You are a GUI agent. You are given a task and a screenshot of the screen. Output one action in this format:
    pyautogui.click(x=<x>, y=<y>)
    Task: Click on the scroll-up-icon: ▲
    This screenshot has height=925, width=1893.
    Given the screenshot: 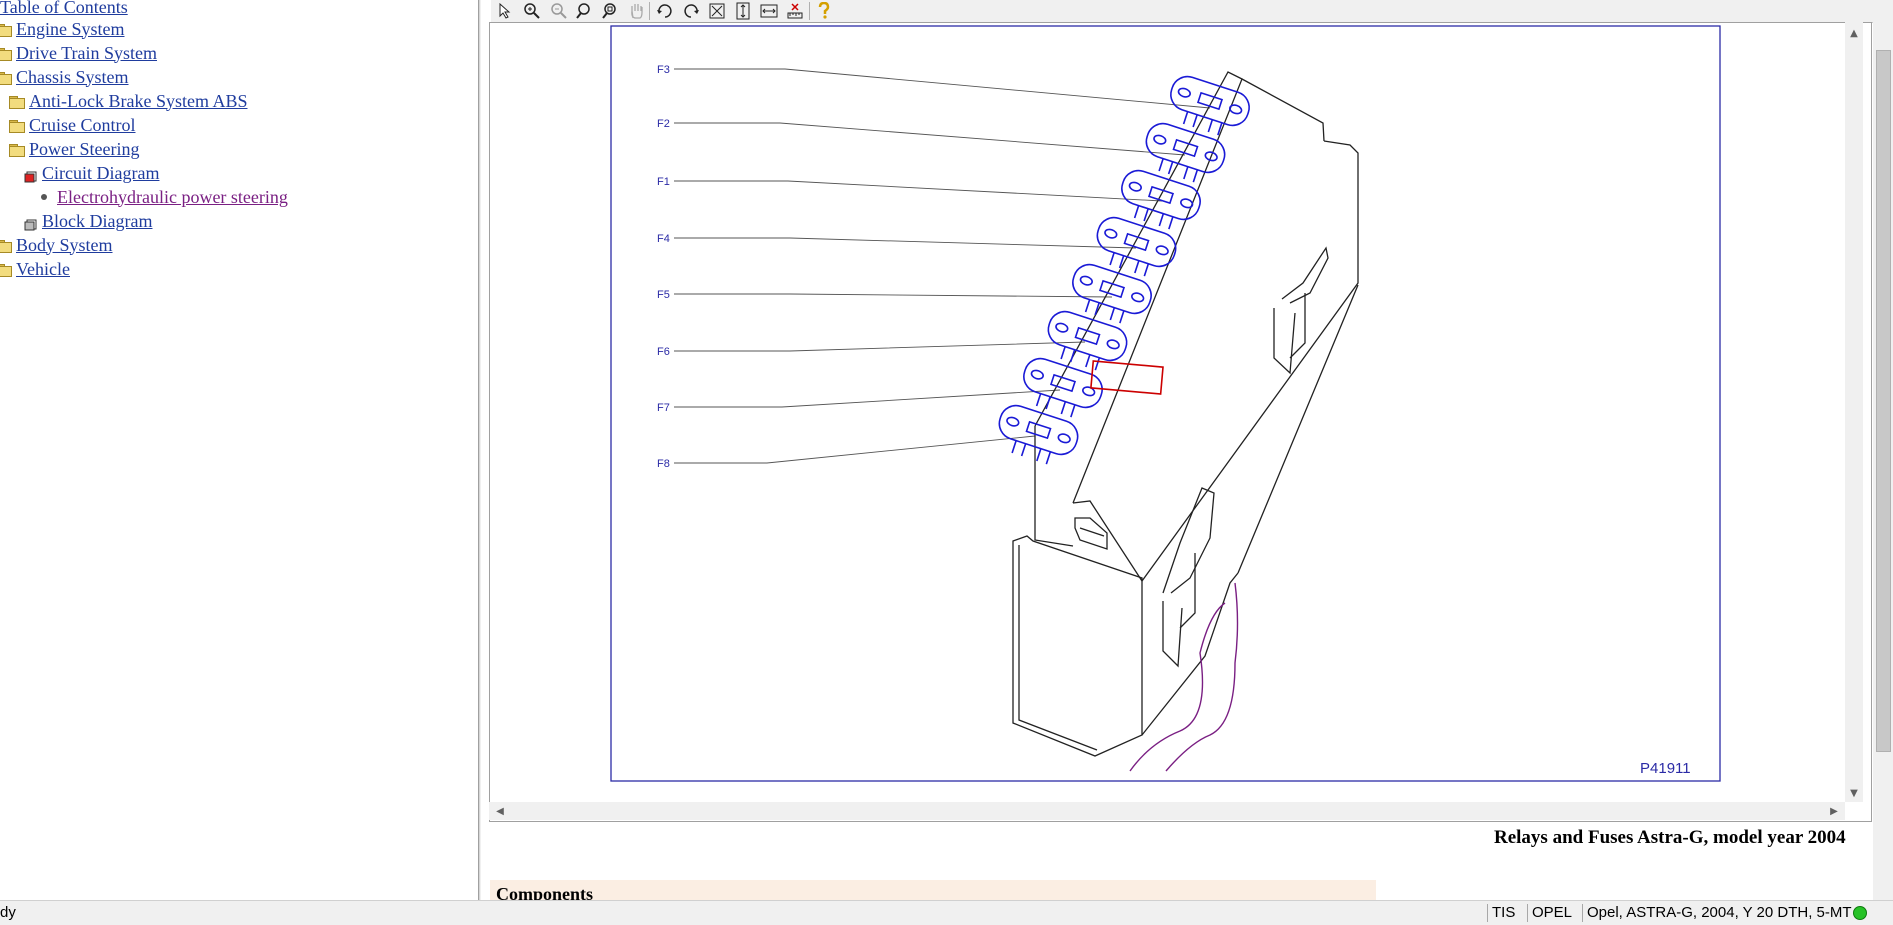 What is the action you would take?
    pyautogui.click(x=1854, y=33)
    